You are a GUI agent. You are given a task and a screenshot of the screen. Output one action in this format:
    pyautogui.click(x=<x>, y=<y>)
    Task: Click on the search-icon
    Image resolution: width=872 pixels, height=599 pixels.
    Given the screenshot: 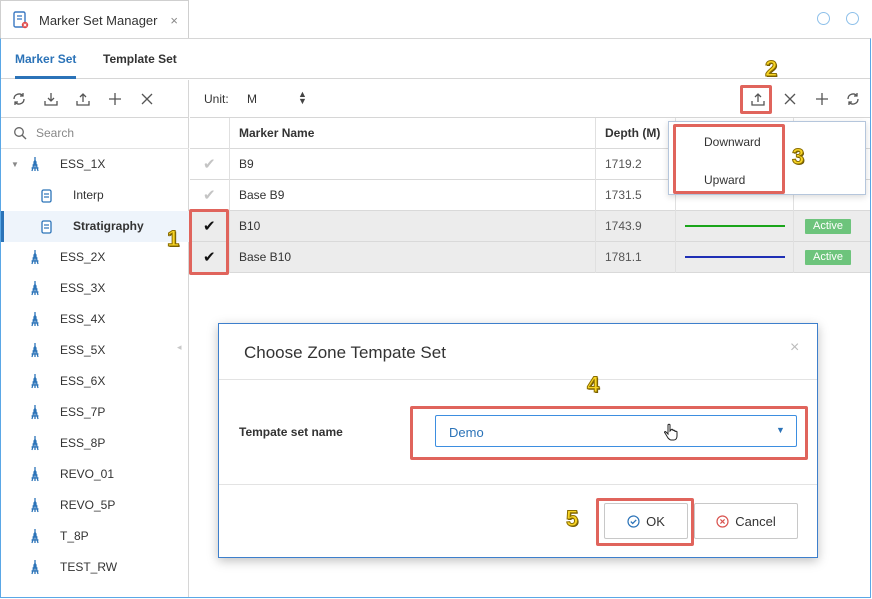 What is the action you would take?
    pyautogui.click(x=20, y=133)
    